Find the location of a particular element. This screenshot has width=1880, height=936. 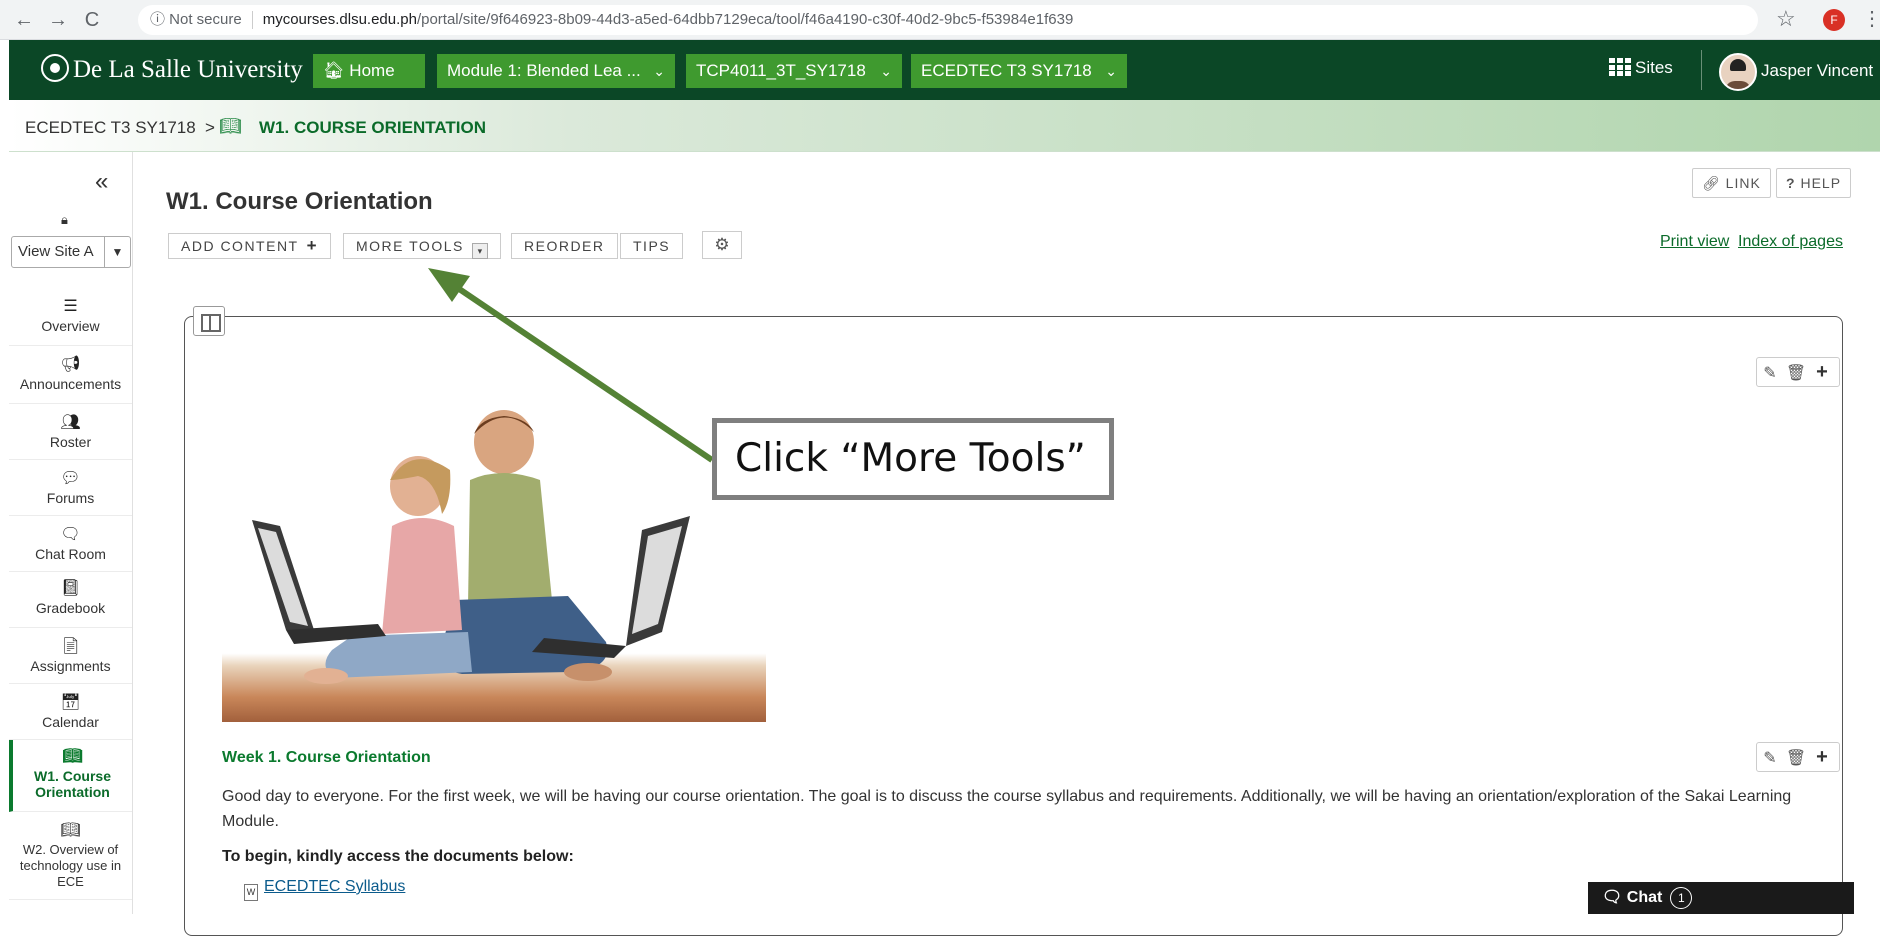

user-name: Jasper Vincent is located at coordinates (1817, 70).